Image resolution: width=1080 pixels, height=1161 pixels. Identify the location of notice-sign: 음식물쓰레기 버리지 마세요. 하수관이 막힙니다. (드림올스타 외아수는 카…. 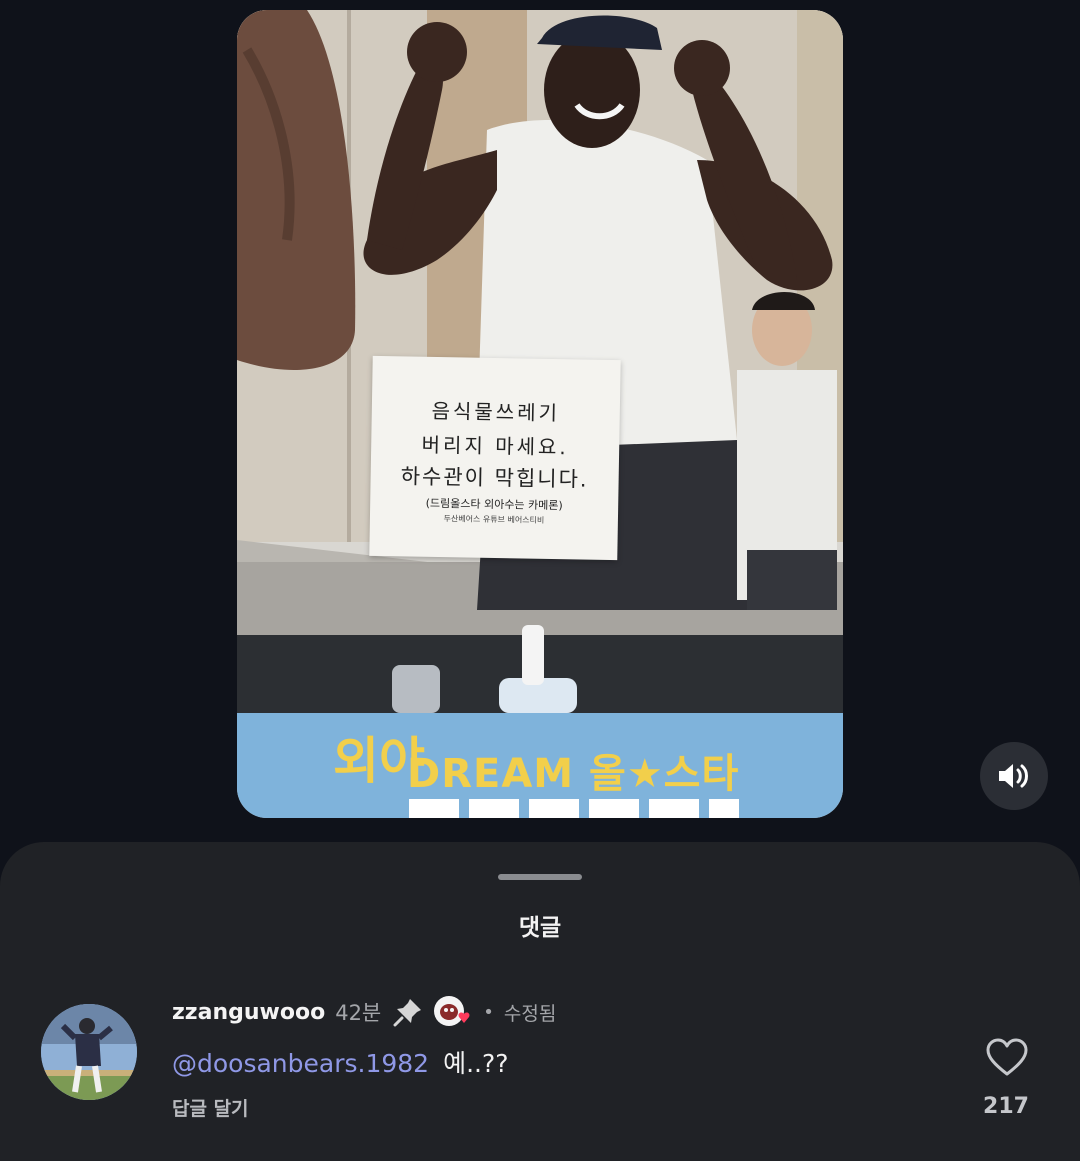
(495, 458).